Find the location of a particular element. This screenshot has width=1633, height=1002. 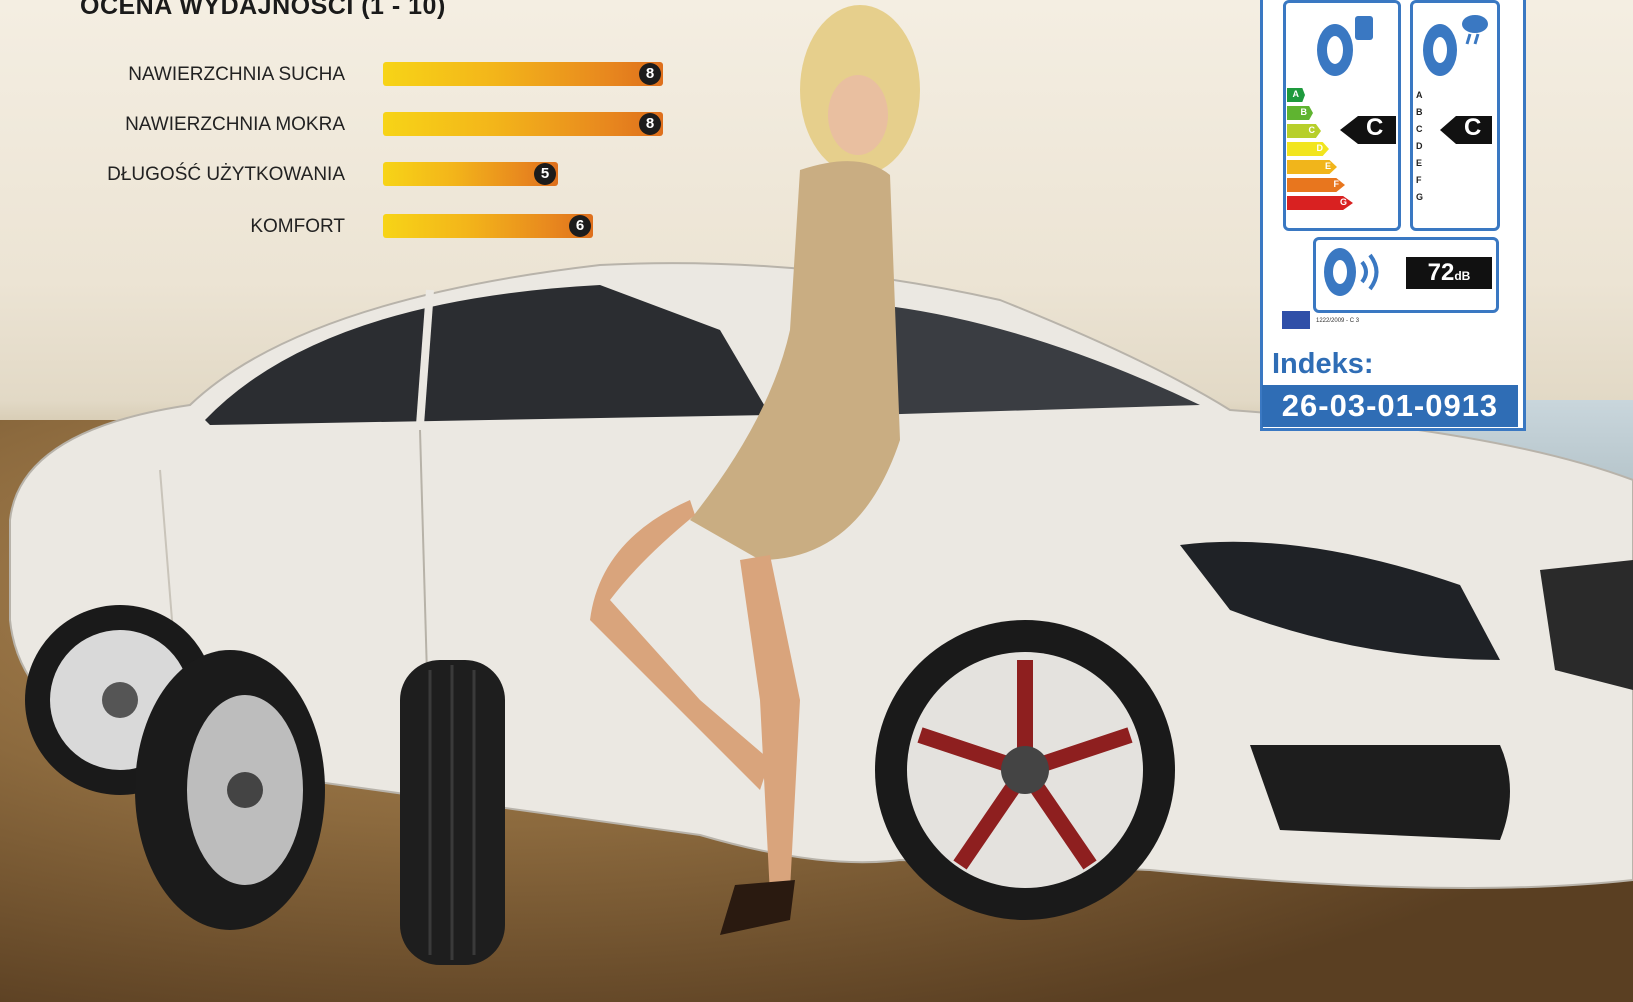

fuel-scale-letter: G is located at coordinates (1343, 202).